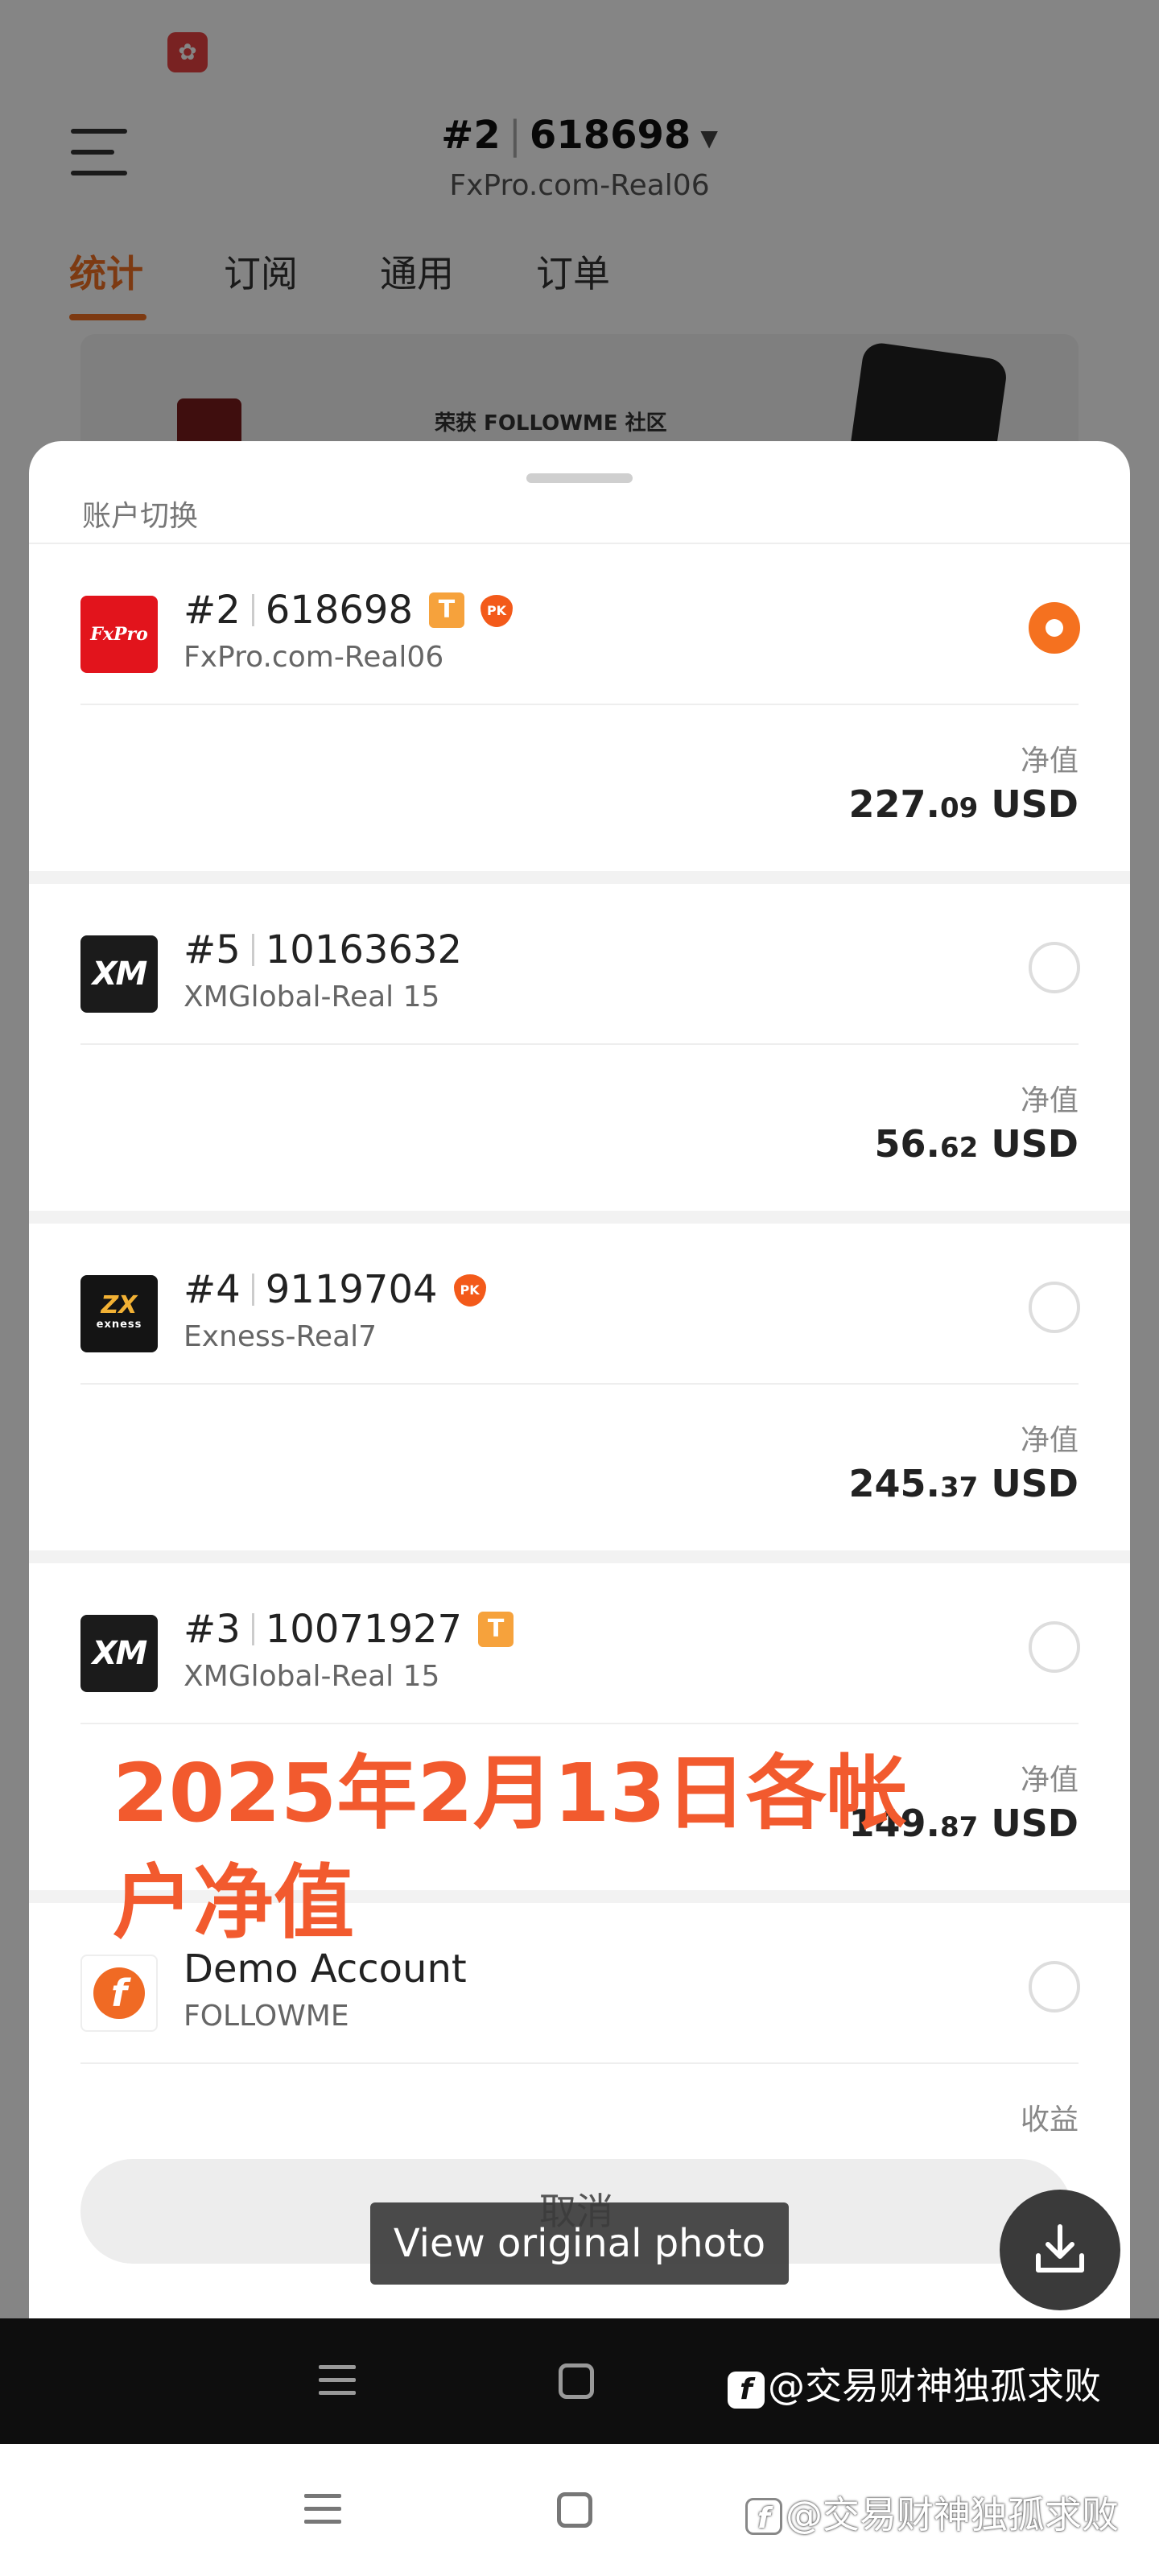 This screenshot has width=1159, height=2576. Describe the element at coordinates (339, 610) in the screenshot. I see `account-id: 618698` at that location.